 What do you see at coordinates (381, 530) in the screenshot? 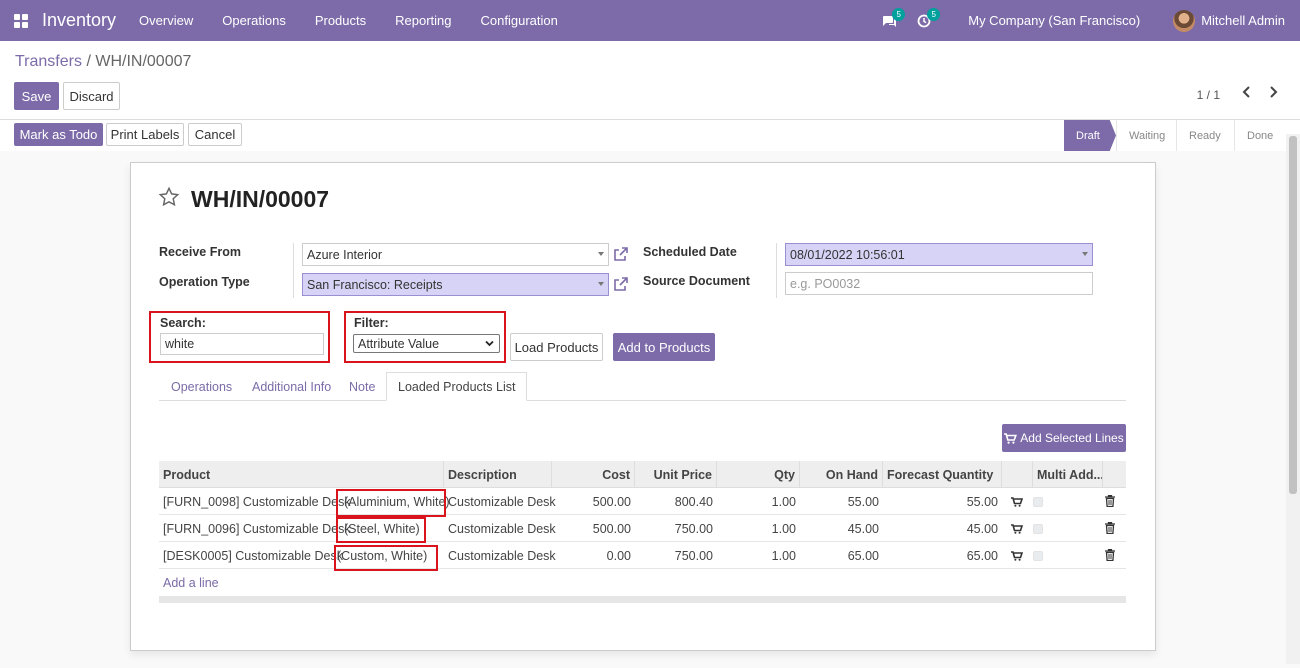
I see `variant-highlight-box` at bounding box center [381, 530].